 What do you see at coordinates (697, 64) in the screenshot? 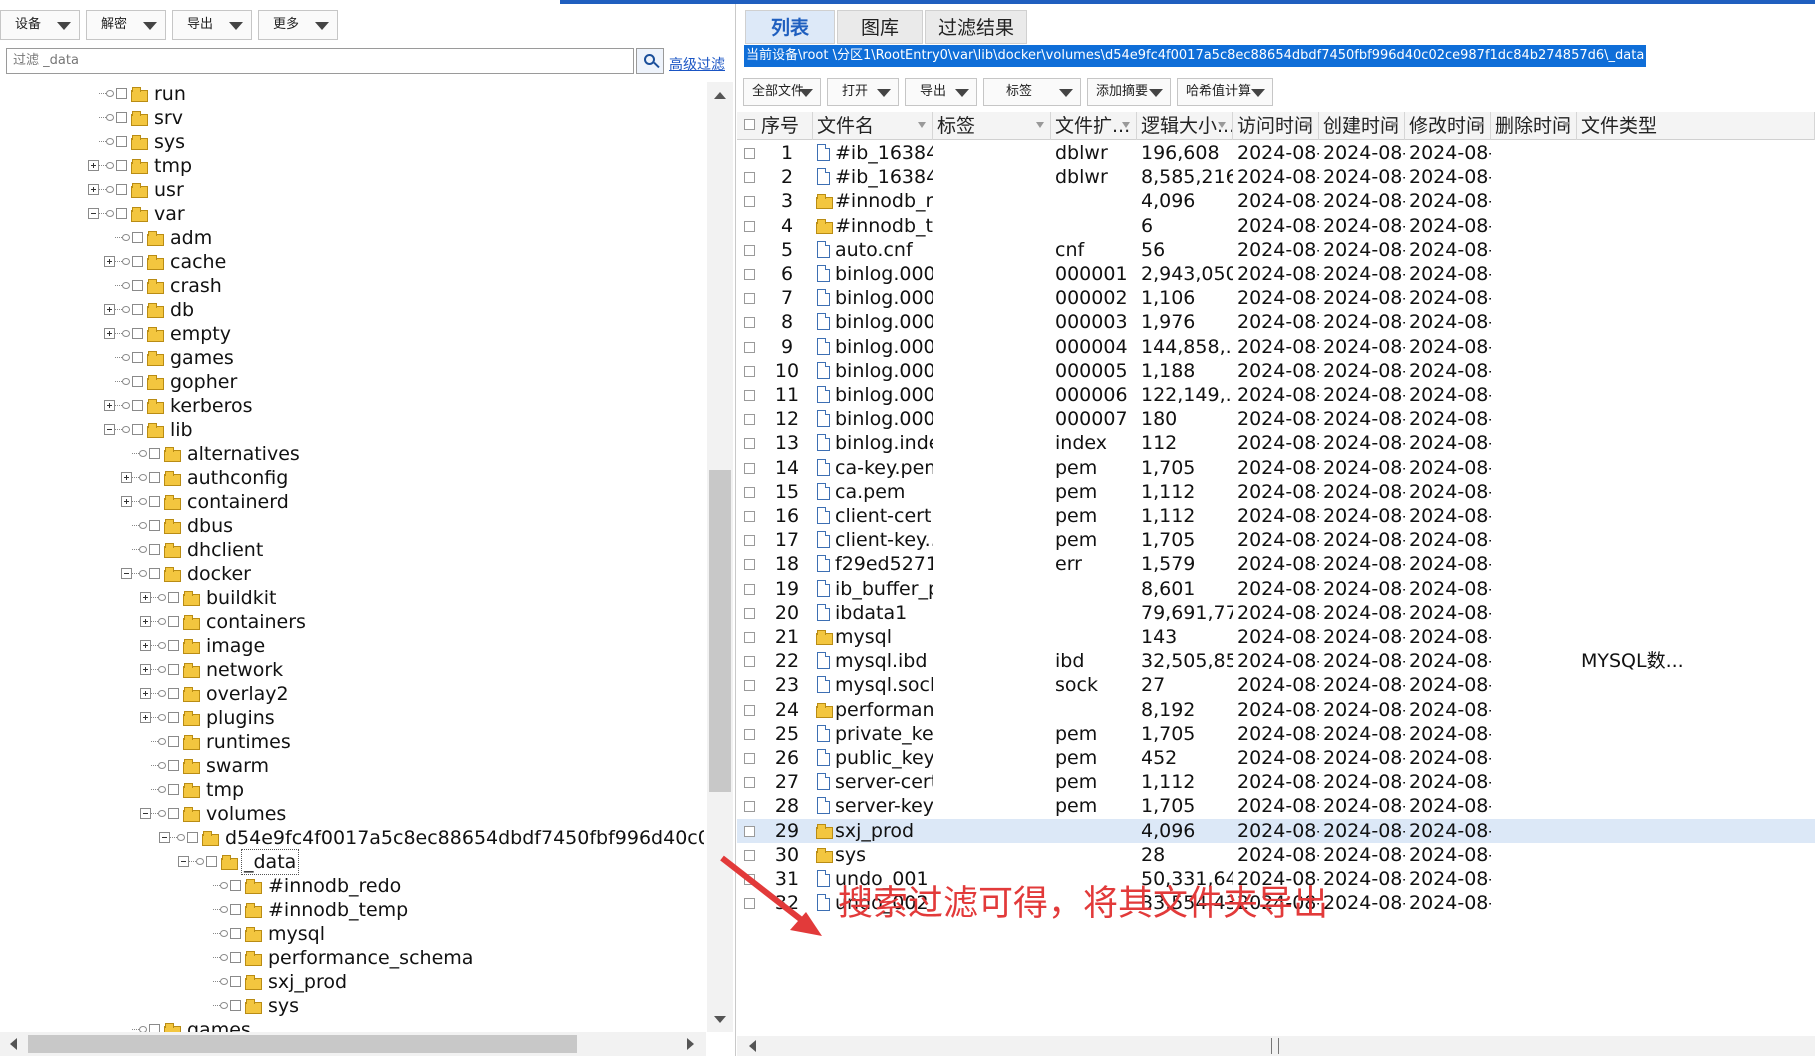
I see `advanced-filter-link: 高级过滤` at bounding box center [697, 64].